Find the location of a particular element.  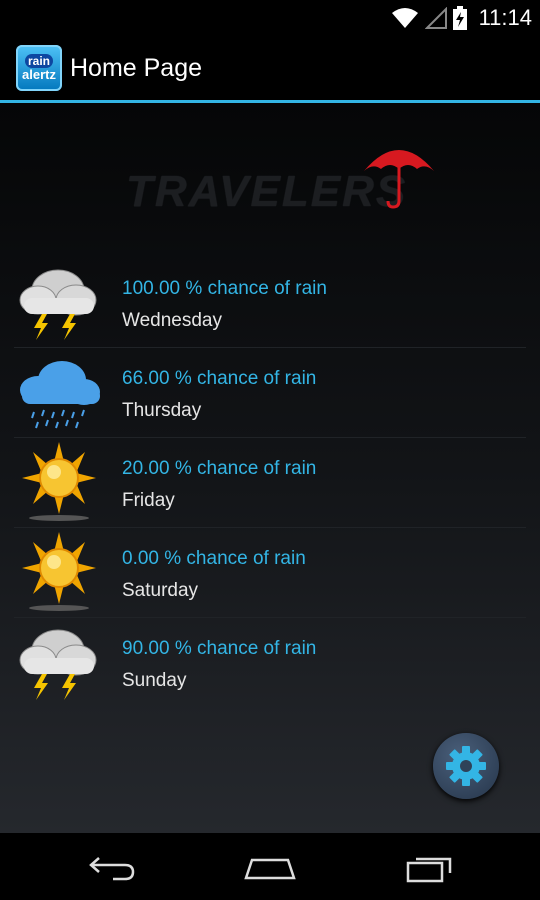

app-logo-line2: alertz is located at coordinates (39, 74).